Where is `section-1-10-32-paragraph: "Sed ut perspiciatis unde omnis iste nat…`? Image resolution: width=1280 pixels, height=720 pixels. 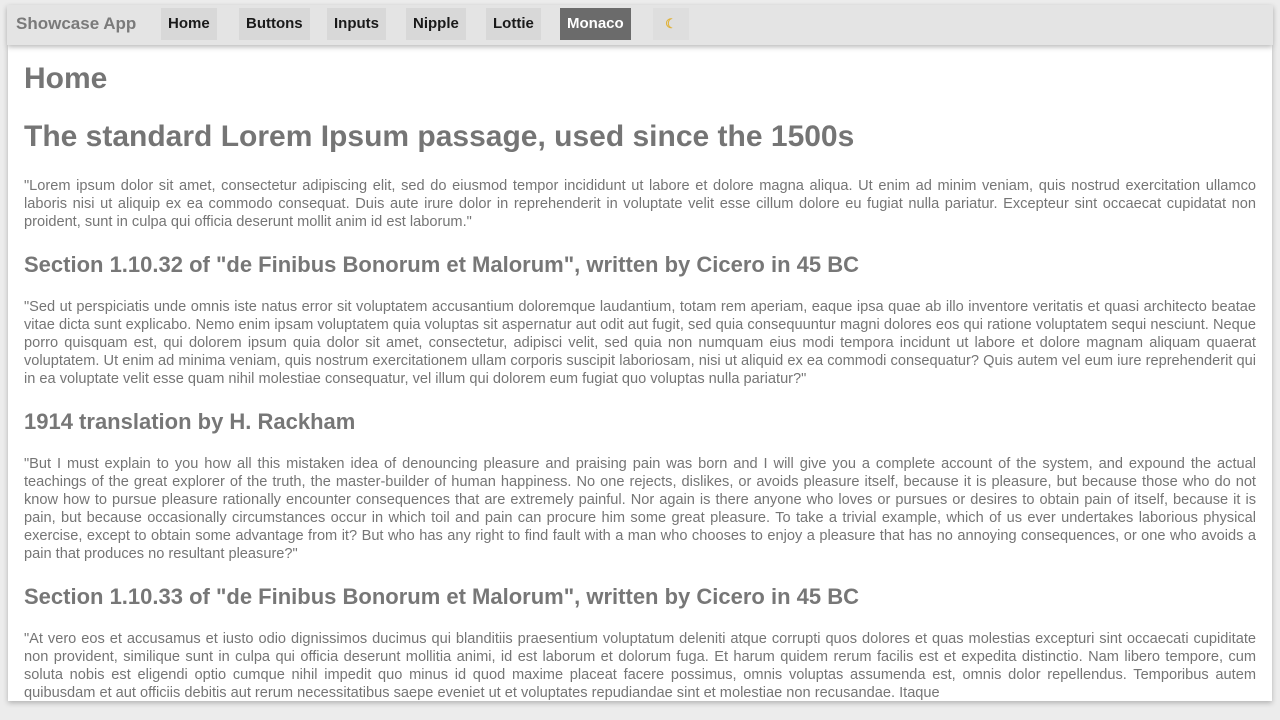 section-1-10-32-paragraph: "Sed ut perspiciatis unde omnis iste nat… is located at coordinates (640, 343).